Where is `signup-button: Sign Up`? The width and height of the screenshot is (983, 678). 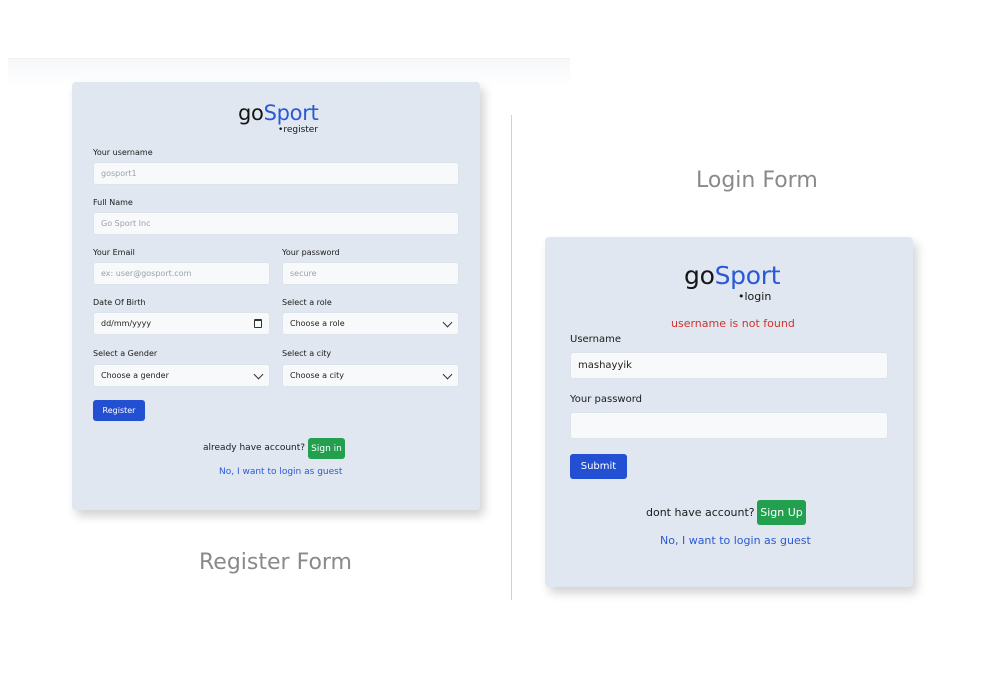 signup-button: Sign Up is located at coordinates (781, 512).